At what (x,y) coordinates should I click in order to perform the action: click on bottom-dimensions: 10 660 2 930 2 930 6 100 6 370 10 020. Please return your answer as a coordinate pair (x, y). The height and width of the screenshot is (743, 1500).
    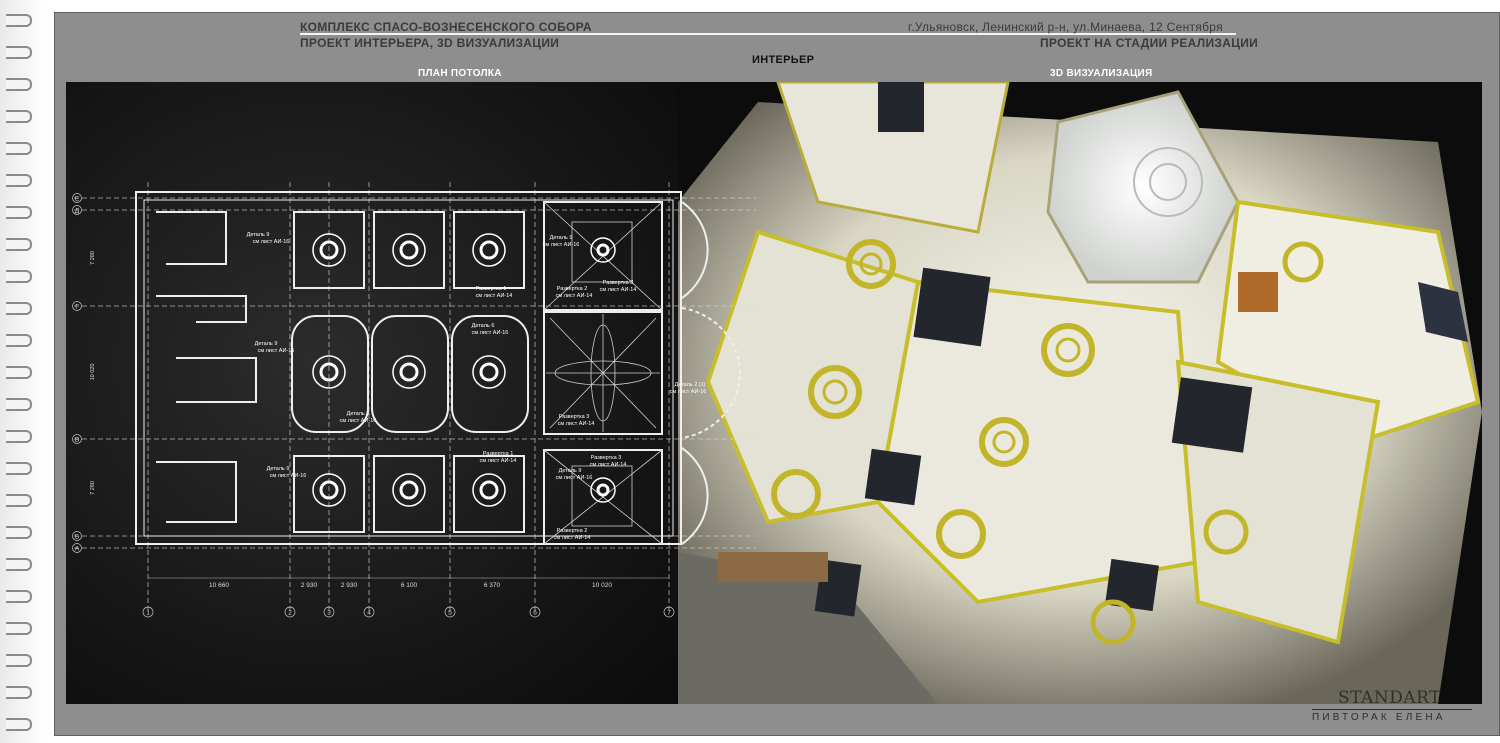
    Looking at the image, I should click on (408, 583).